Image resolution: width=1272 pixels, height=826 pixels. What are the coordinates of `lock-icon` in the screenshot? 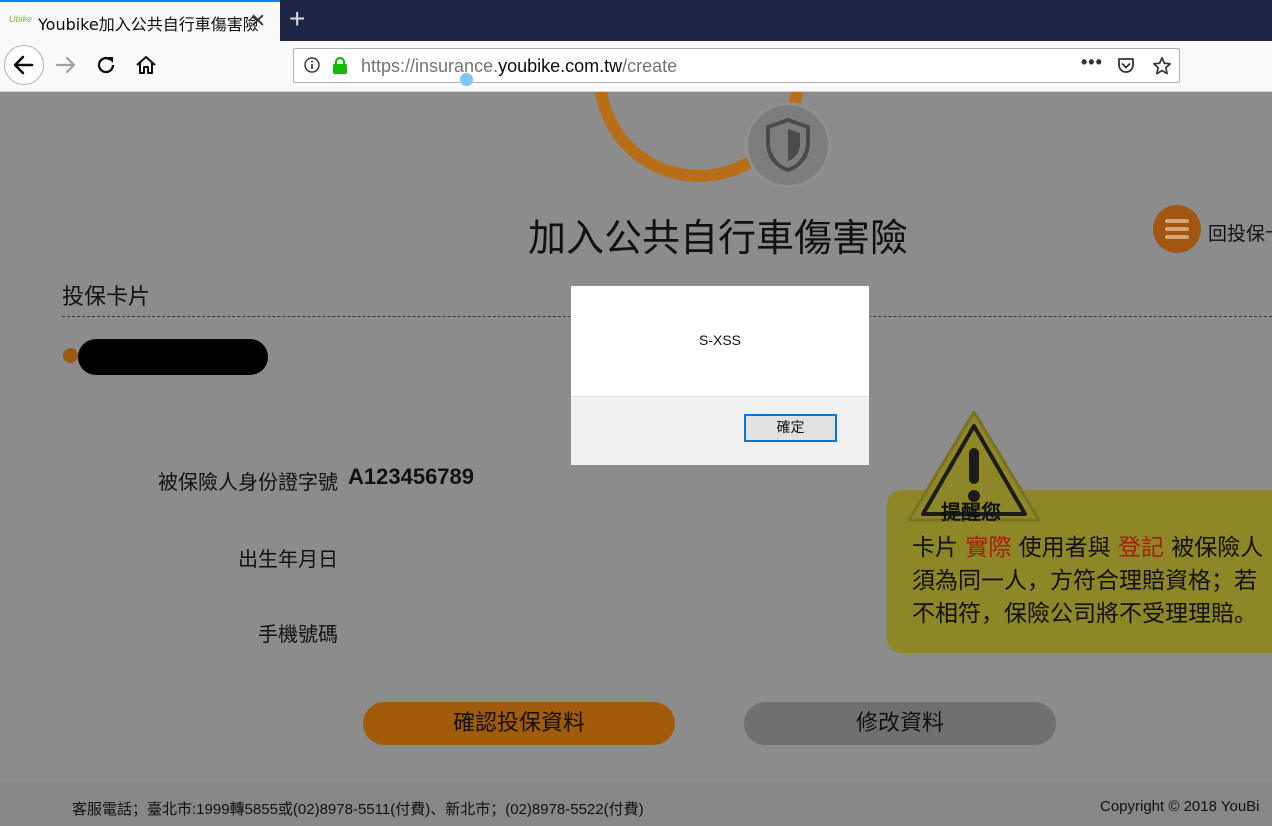 It's located at (340, 65).